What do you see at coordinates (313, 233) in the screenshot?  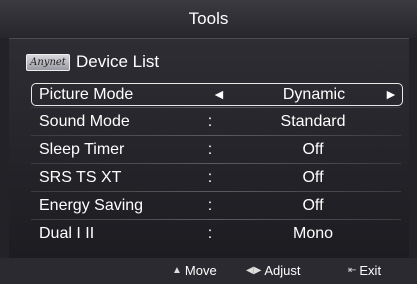 I see `menu-item-value: Mono` at bounding box center [313, 233].